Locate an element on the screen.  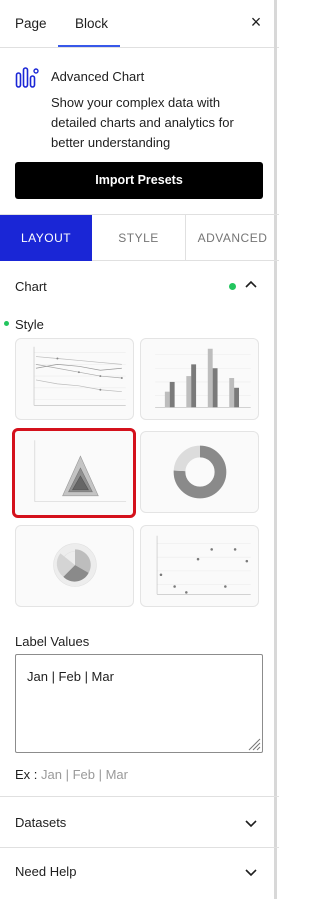
tab-style: STYLE is located at coordinates (139, 238).